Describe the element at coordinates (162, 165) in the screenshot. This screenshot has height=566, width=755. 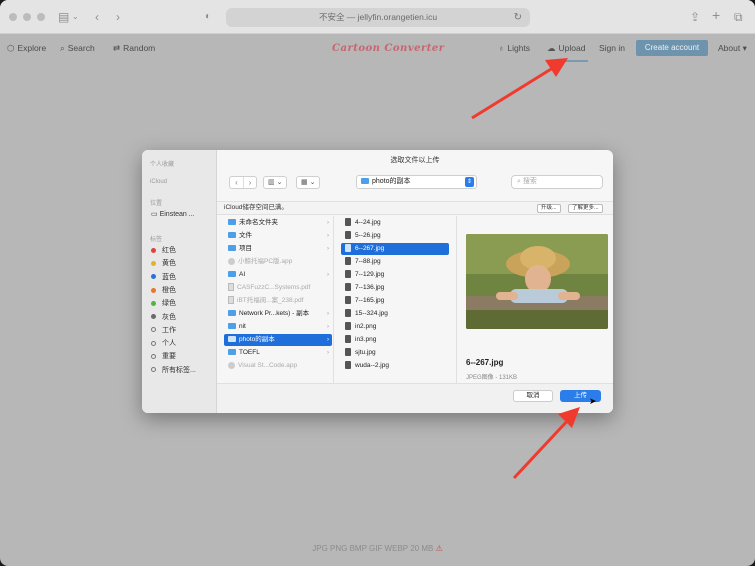
I see `favorites-header: 个人收藏` at that location.